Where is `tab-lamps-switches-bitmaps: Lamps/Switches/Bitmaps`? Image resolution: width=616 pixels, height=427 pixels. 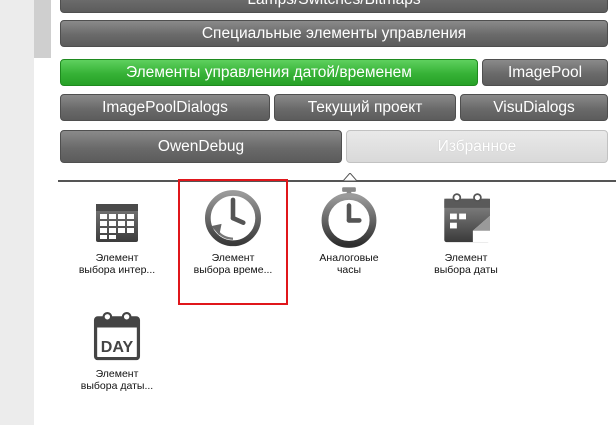 tab-lamps-switches-bitmaps: Lamps/Switches/Bitmaps is located at coordinates (334, 6).